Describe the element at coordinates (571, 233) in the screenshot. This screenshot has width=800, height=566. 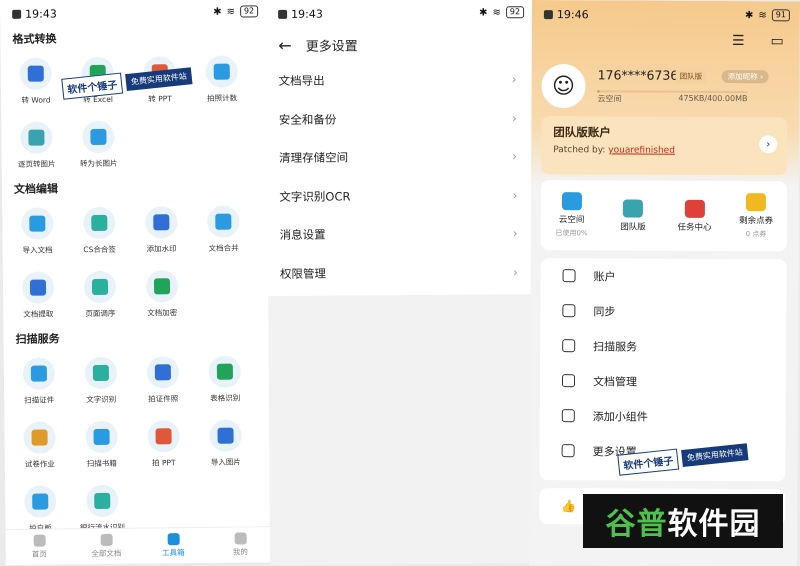
I see `stat-sub: 已使用0%` at that location.